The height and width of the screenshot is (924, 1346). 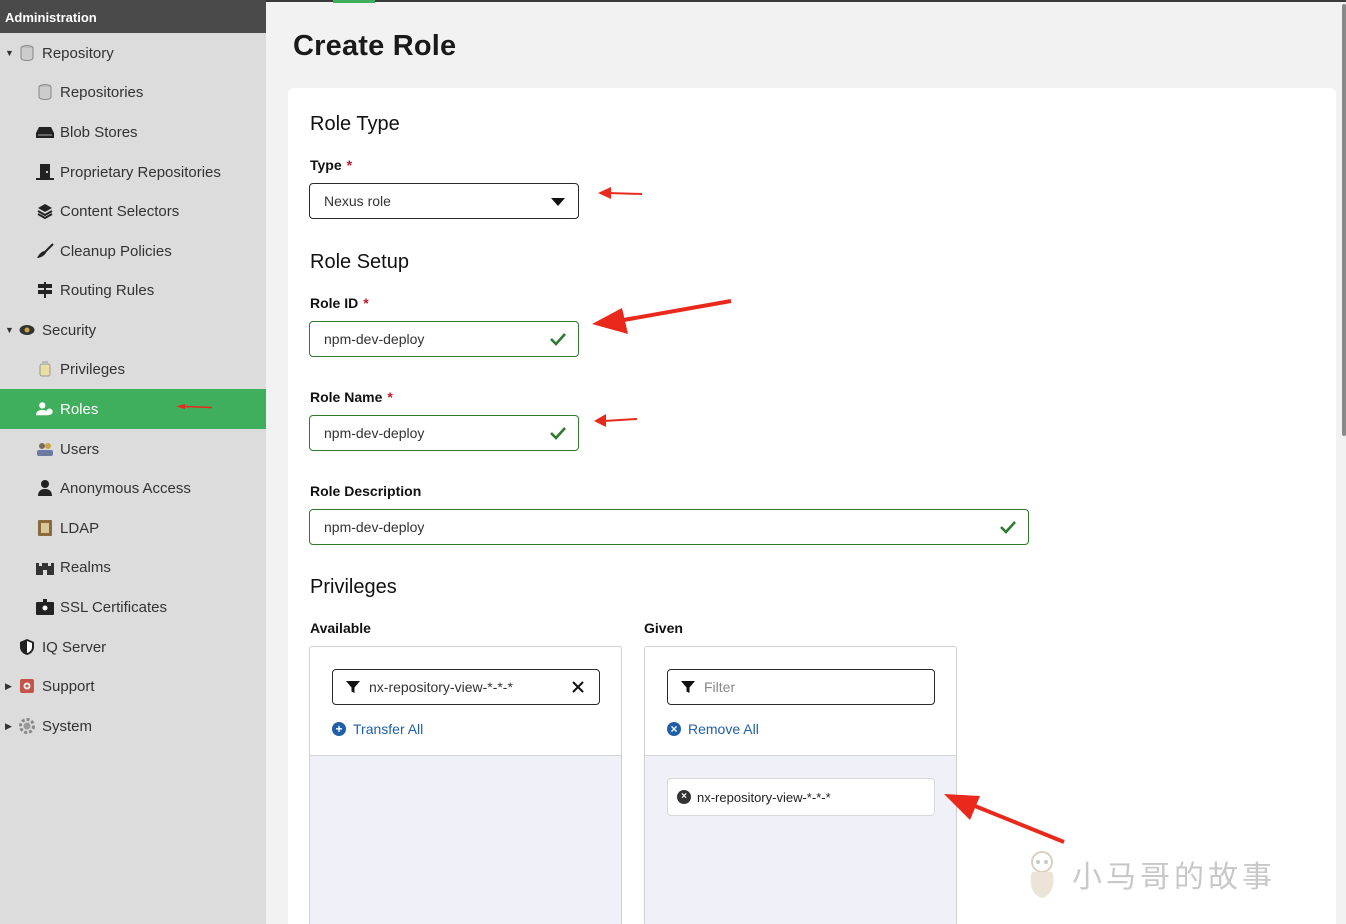 I want to click on filter-icon, so click(x=353, y=687).